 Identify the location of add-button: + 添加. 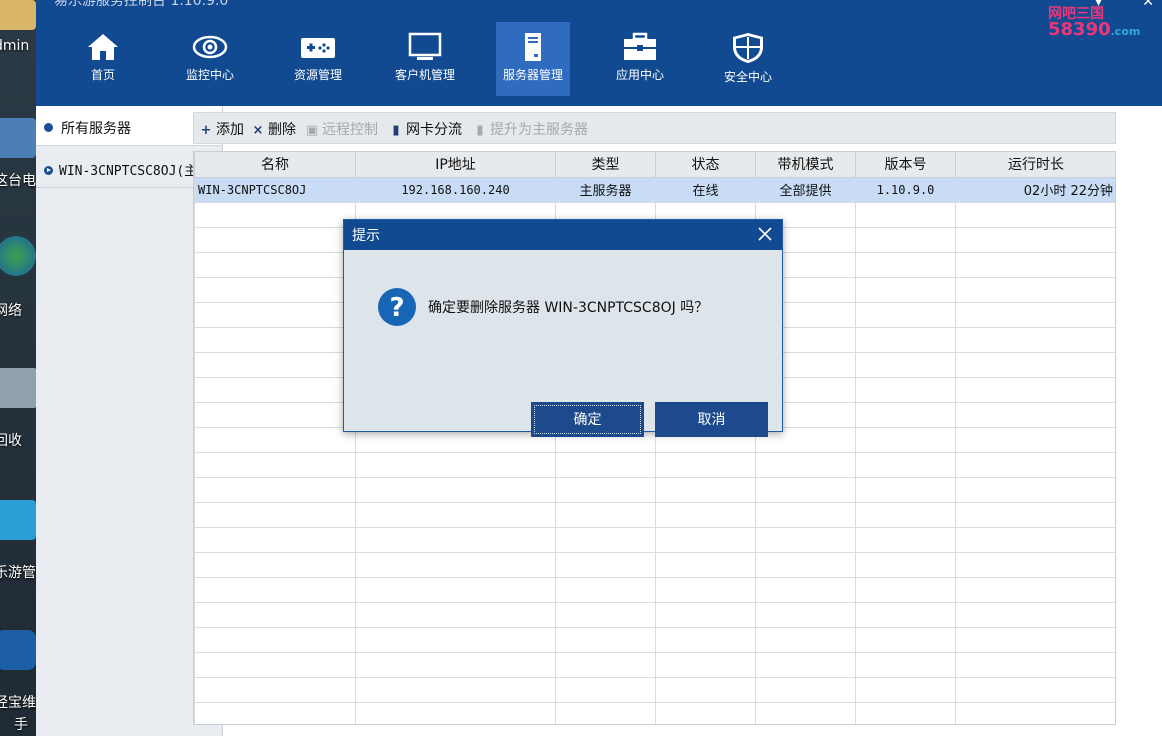
(222, 129).